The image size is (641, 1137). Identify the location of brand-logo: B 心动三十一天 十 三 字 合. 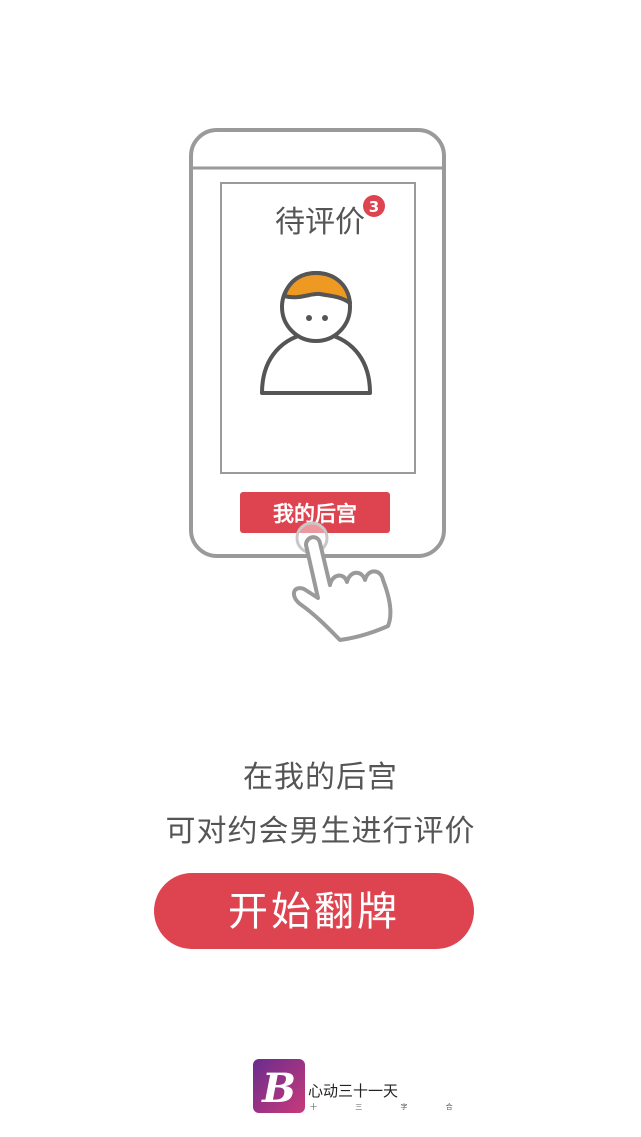
(352, 1088).